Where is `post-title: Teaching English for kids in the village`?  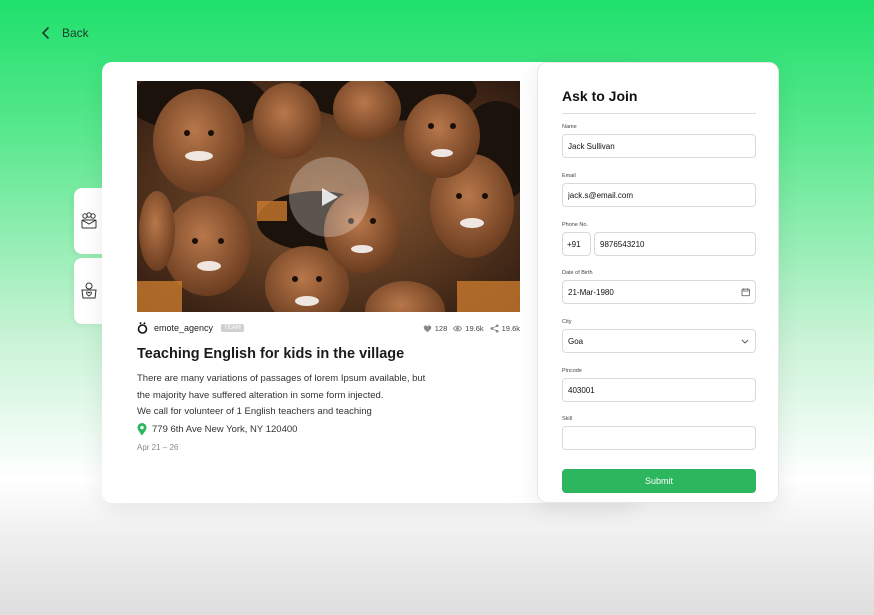 post-title: Teaching English for kids in the village is located at coordinates (271, 354).